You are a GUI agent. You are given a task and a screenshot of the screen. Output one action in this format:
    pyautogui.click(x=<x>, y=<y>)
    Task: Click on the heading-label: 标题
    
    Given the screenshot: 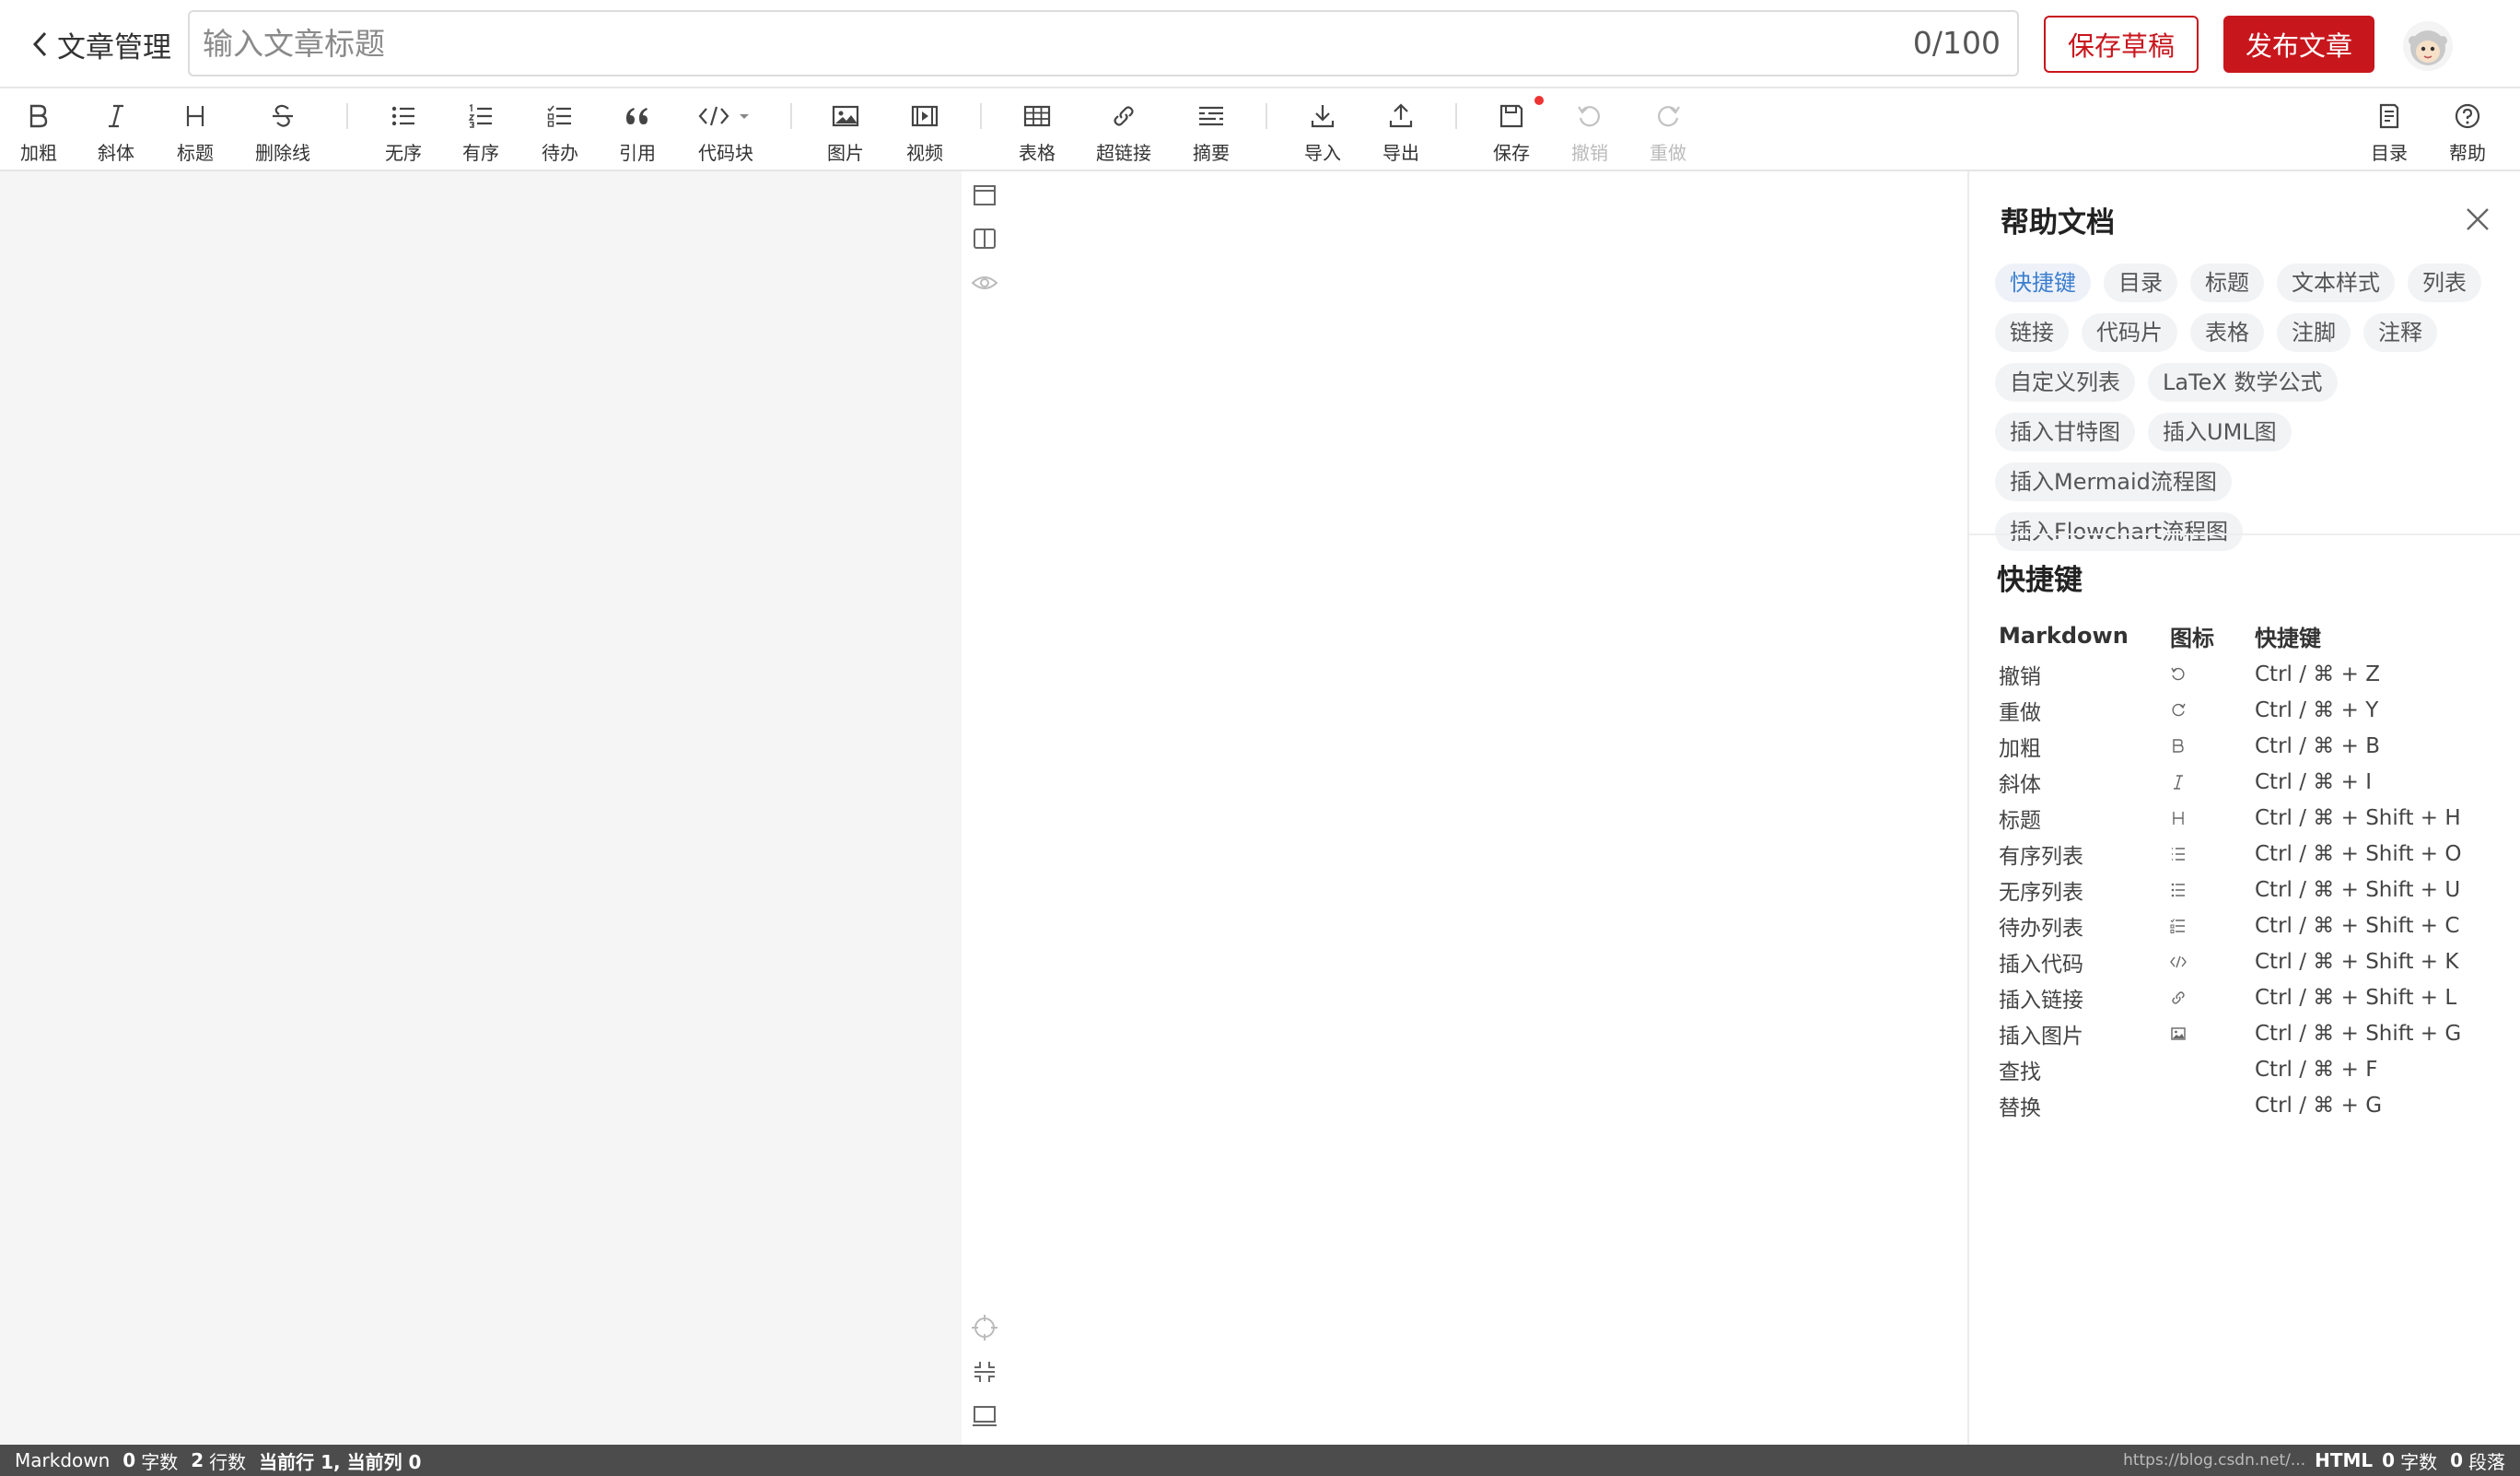 What is the action you would take?
    pyautogui.click(x=195, y=153)
    